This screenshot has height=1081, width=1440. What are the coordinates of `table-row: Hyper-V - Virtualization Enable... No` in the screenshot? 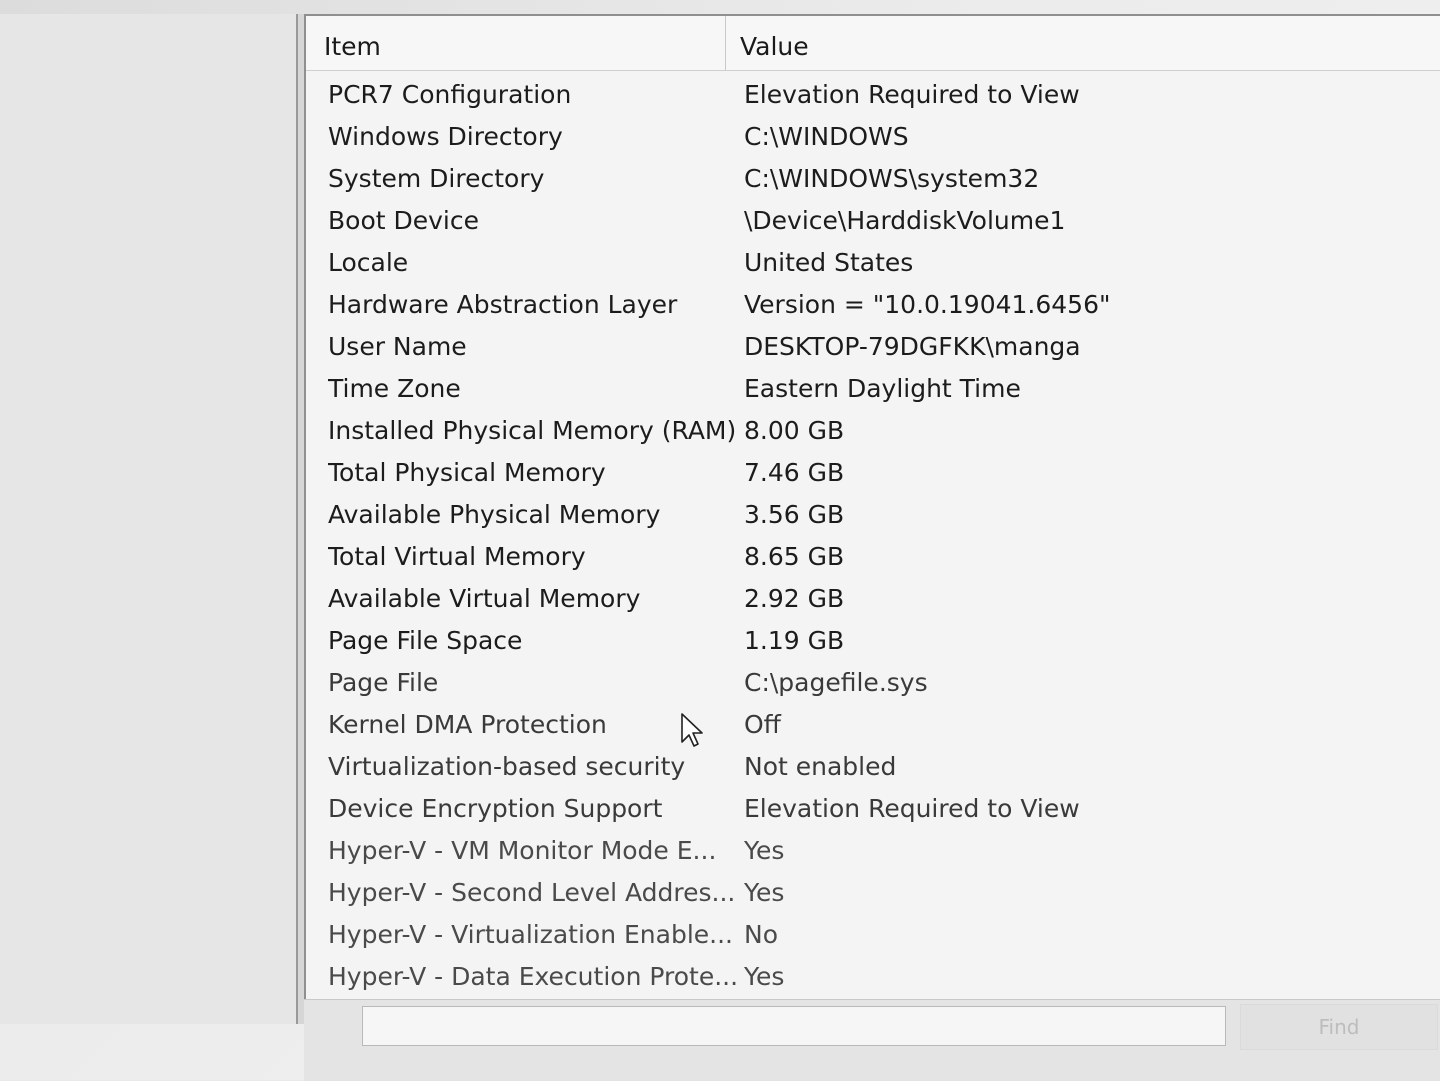 It's located at (873, 935).